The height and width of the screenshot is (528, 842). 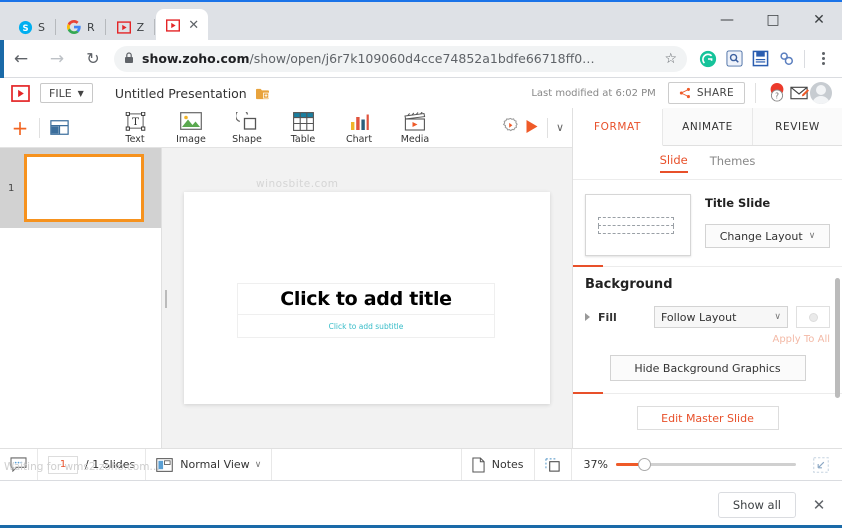 I want to click on feedback-edit-icon, so click(x=799, y=93).